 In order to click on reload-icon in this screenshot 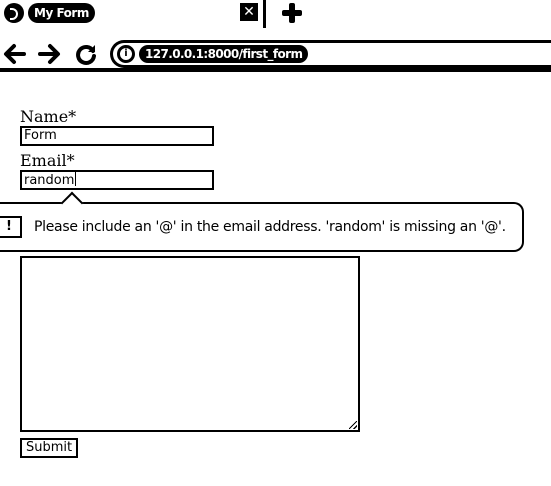, I will do `click(86, 54)`.